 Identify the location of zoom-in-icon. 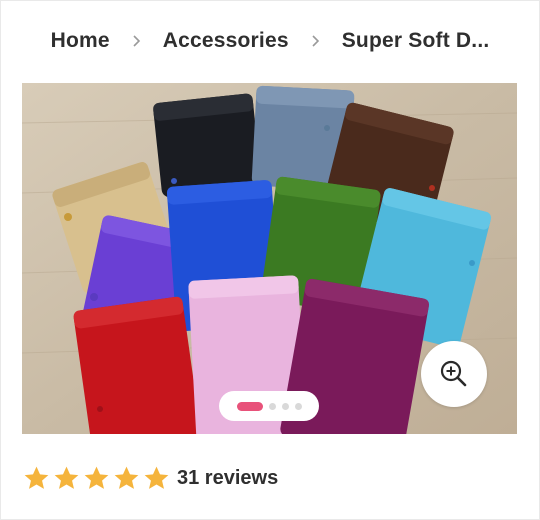
(453, 373).